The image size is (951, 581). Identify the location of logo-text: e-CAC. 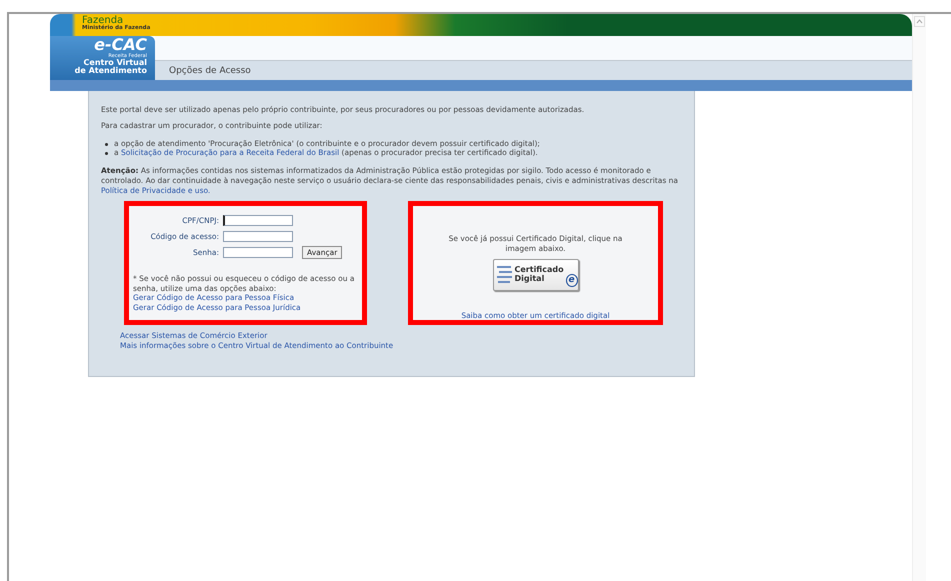
(120, 45).